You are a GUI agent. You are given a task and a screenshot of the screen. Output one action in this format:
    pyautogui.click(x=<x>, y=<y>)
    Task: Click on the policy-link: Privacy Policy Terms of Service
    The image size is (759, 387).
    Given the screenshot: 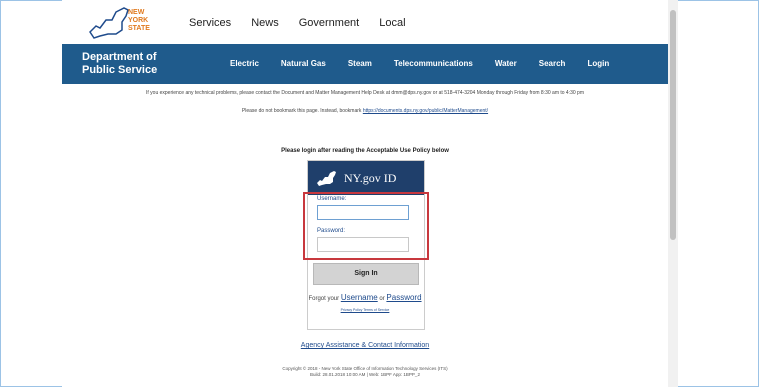 What is the action you would take?
    pyautogui.click(x=365, y=310)
    